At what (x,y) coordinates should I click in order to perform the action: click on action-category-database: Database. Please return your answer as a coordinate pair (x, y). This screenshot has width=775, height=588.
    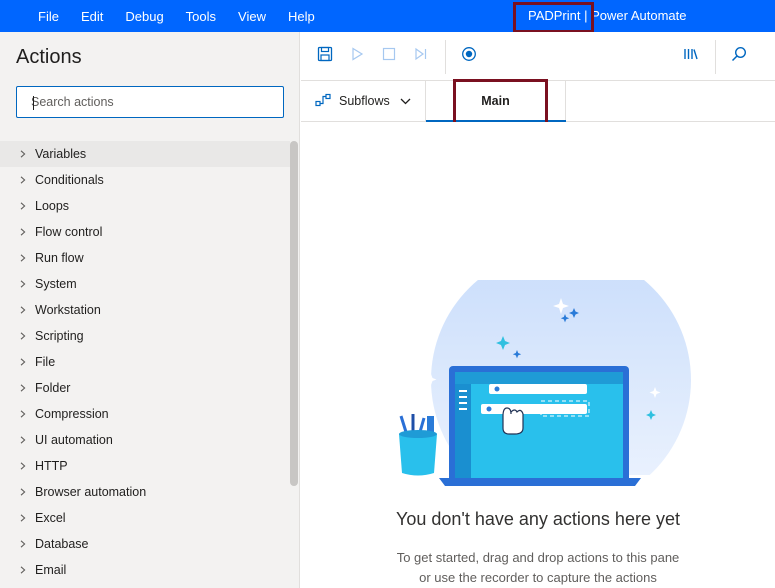
    Looking at the image, I should click on (145, 544).